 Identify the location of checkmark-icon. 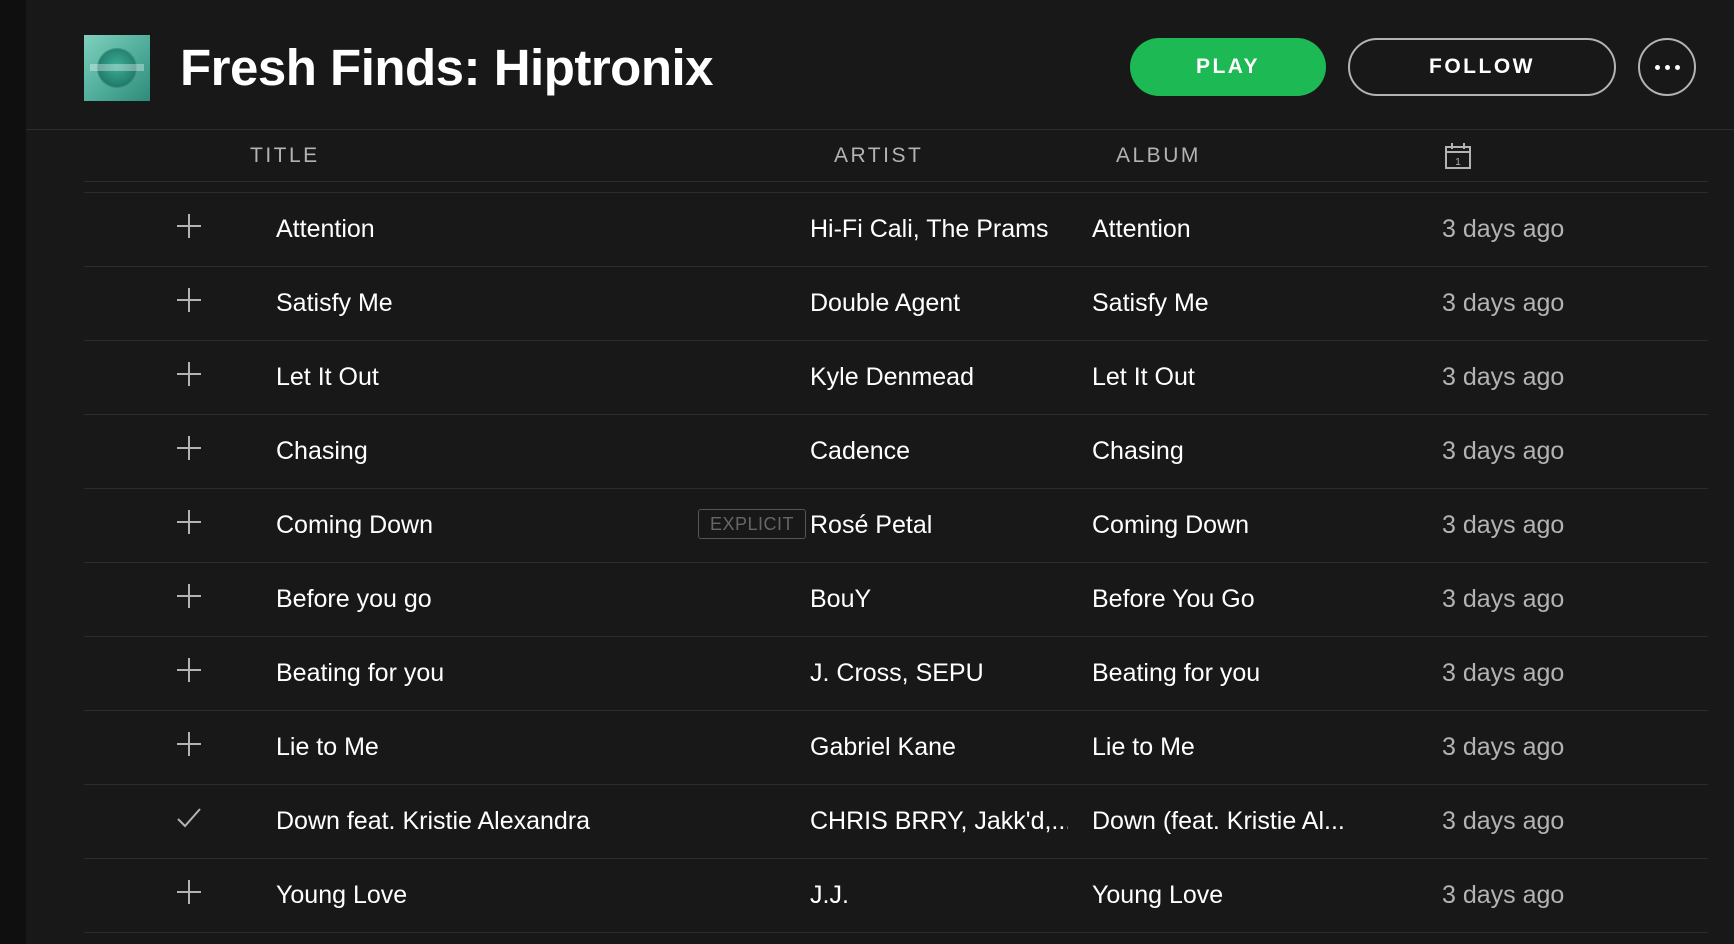
(189, 818).